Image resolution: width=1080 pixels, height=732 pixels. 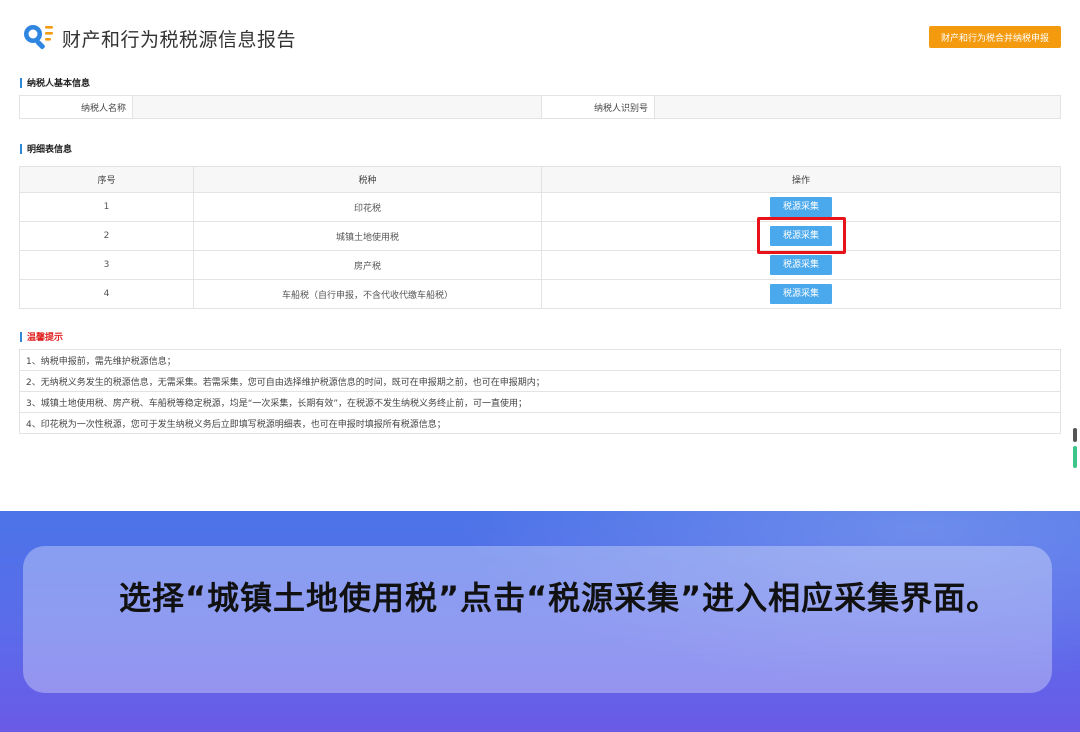 What do you see at coordinates (801, 235) in the screenshot?
I see `highlight-box` at bounding box center [801, 235].